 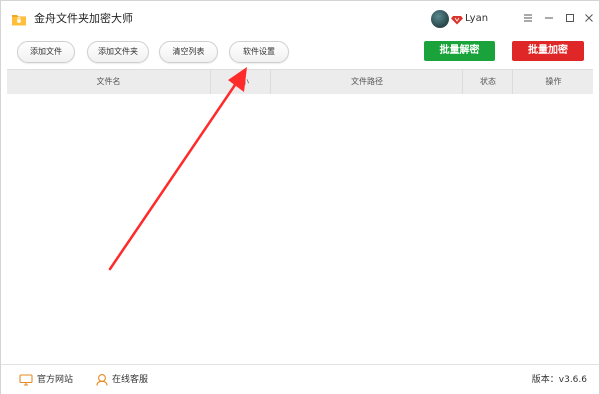 What do you see at coordinates (440, 19) in the screenshot?
I see `user-avatar` at bounding box center [440, 19].